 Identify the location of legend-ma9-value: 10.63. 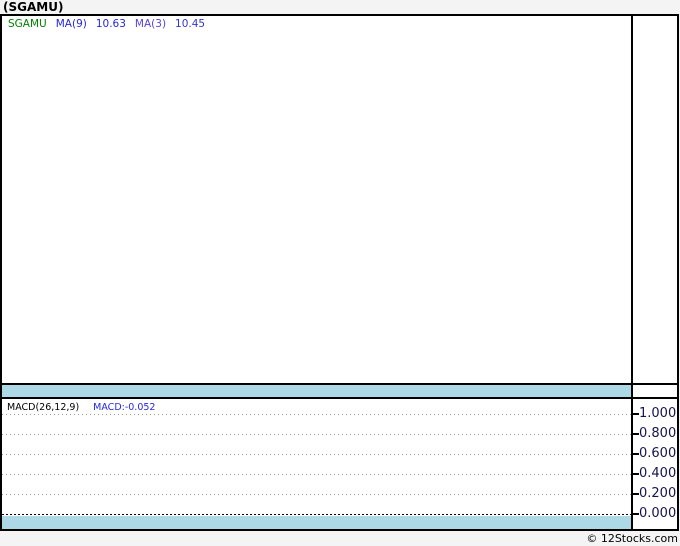
(110, 24).